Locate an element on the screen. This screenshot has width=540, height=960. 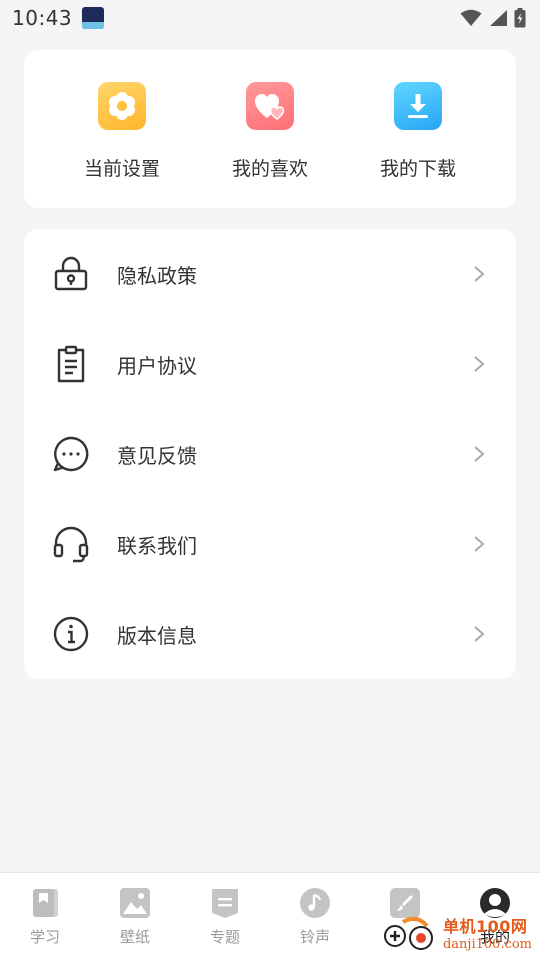
quick-action-label: 当前设置 is located at coordinates (121, 169).